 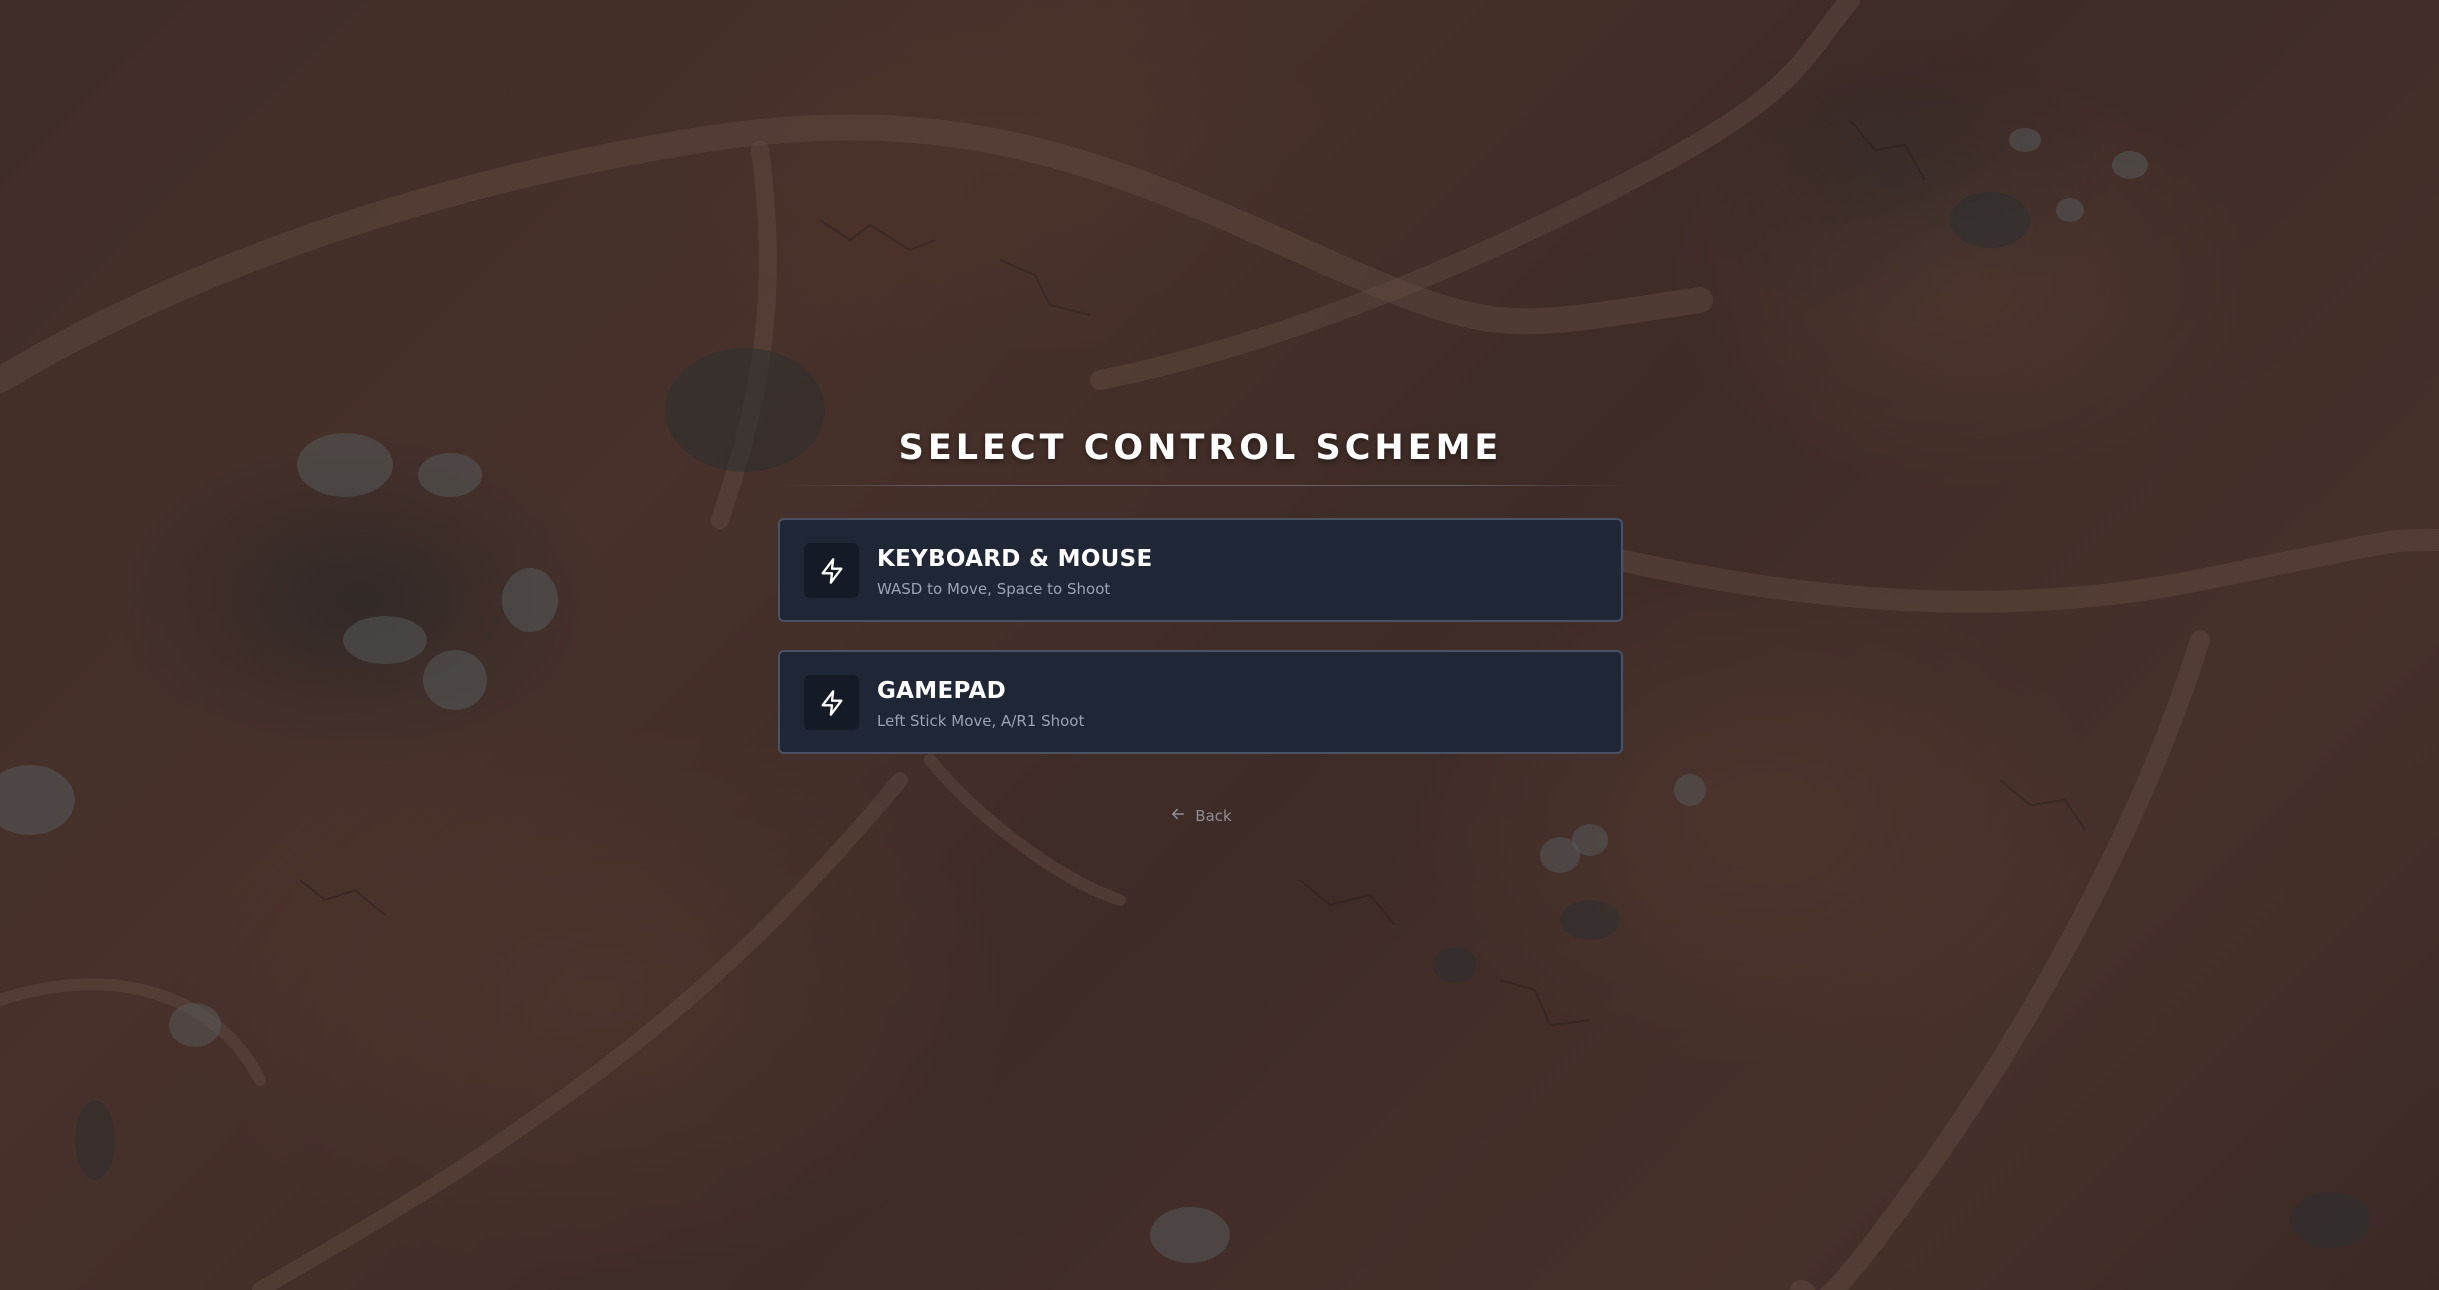 I want to click on title-divider, so click(x=1200, y=485).